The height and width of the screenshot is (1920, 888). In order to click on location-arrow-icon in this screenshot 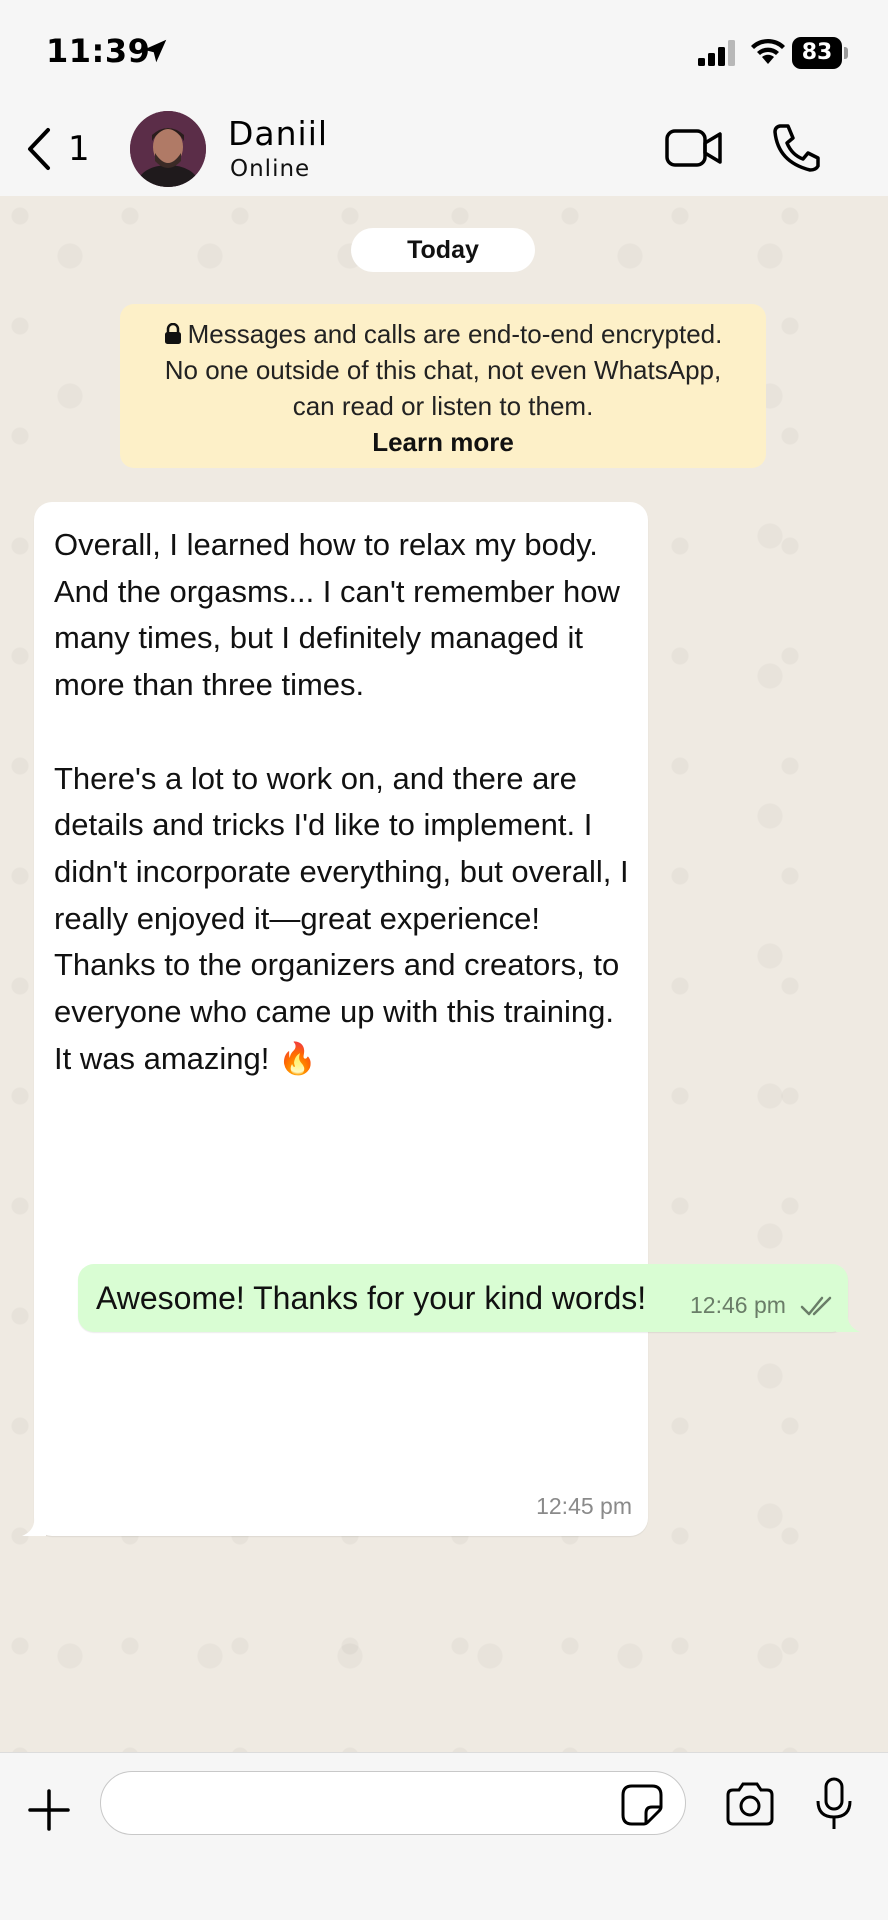, I will do `click(155, 51)`.